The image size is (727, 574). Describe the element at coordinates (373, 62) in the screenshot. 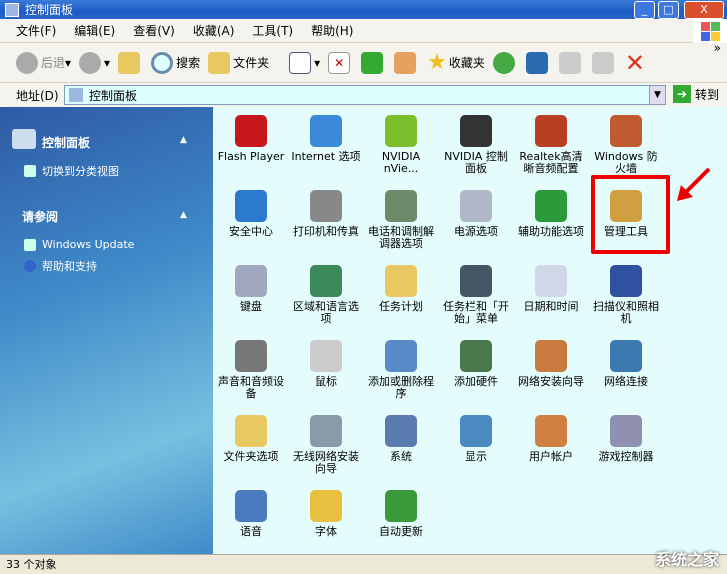

I see `refresh-button` at that location.